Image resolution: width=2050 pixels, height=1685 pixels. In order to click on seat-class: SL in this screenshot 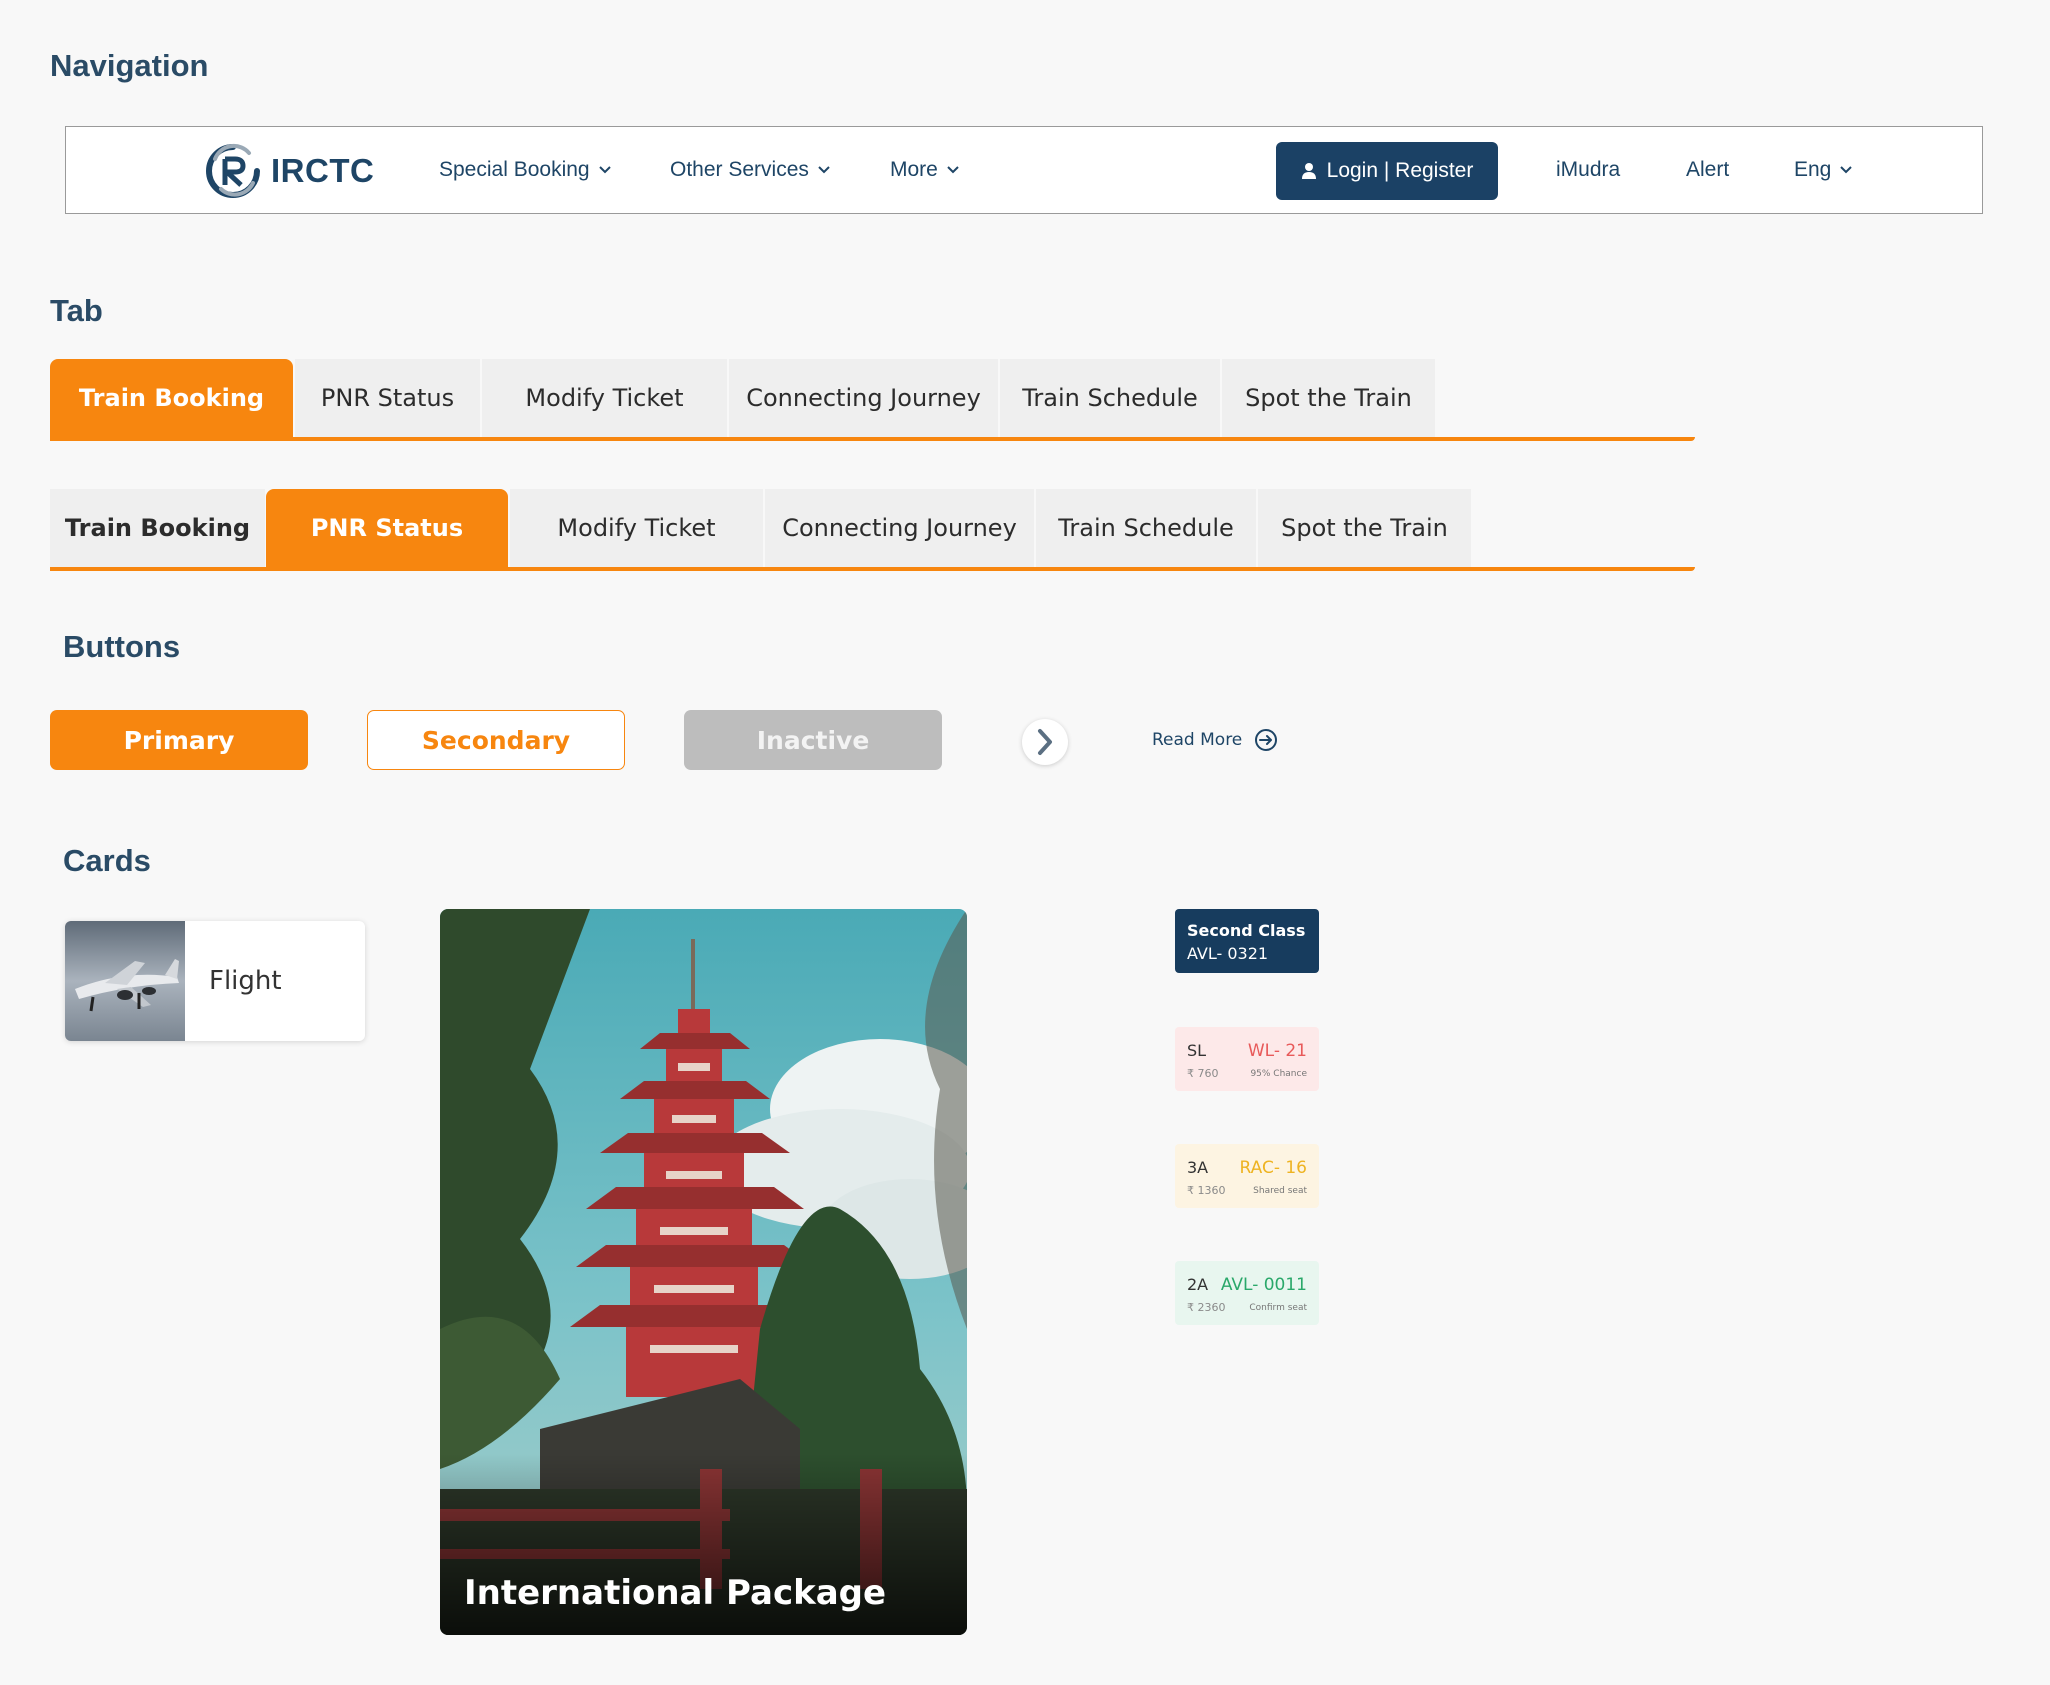, I will do `click(1197, 1050)`.